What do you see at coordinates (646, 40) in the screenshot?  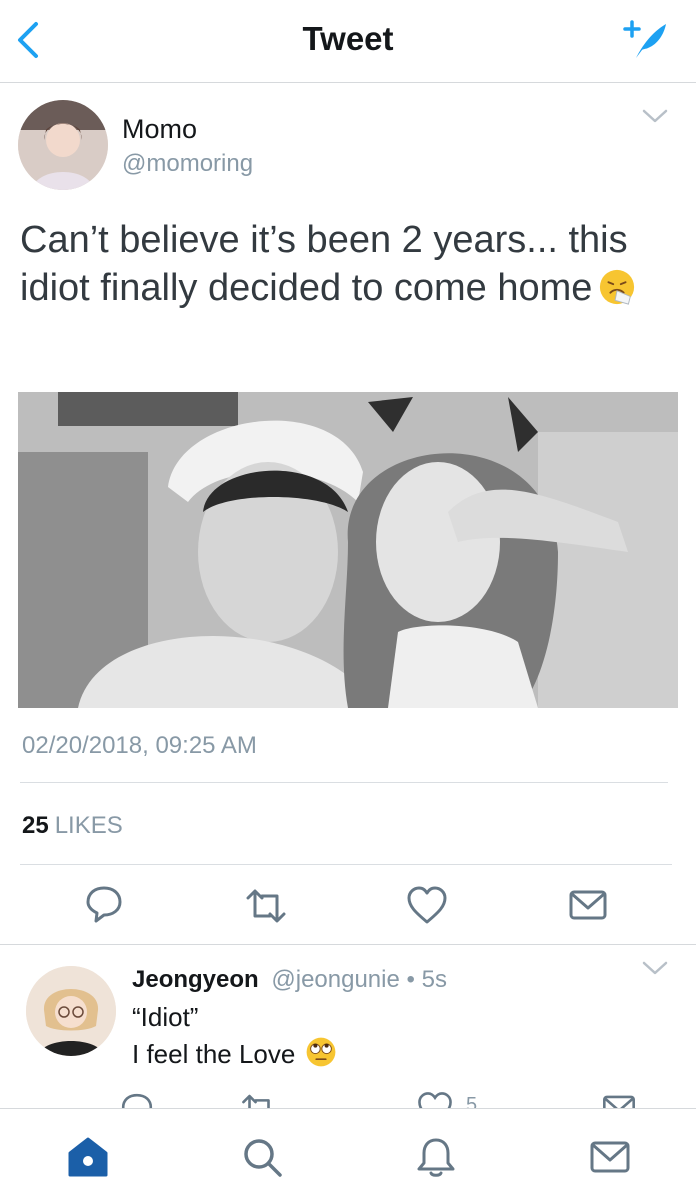 I see `compose-tweet-icon` at bounding box center [646, 40].